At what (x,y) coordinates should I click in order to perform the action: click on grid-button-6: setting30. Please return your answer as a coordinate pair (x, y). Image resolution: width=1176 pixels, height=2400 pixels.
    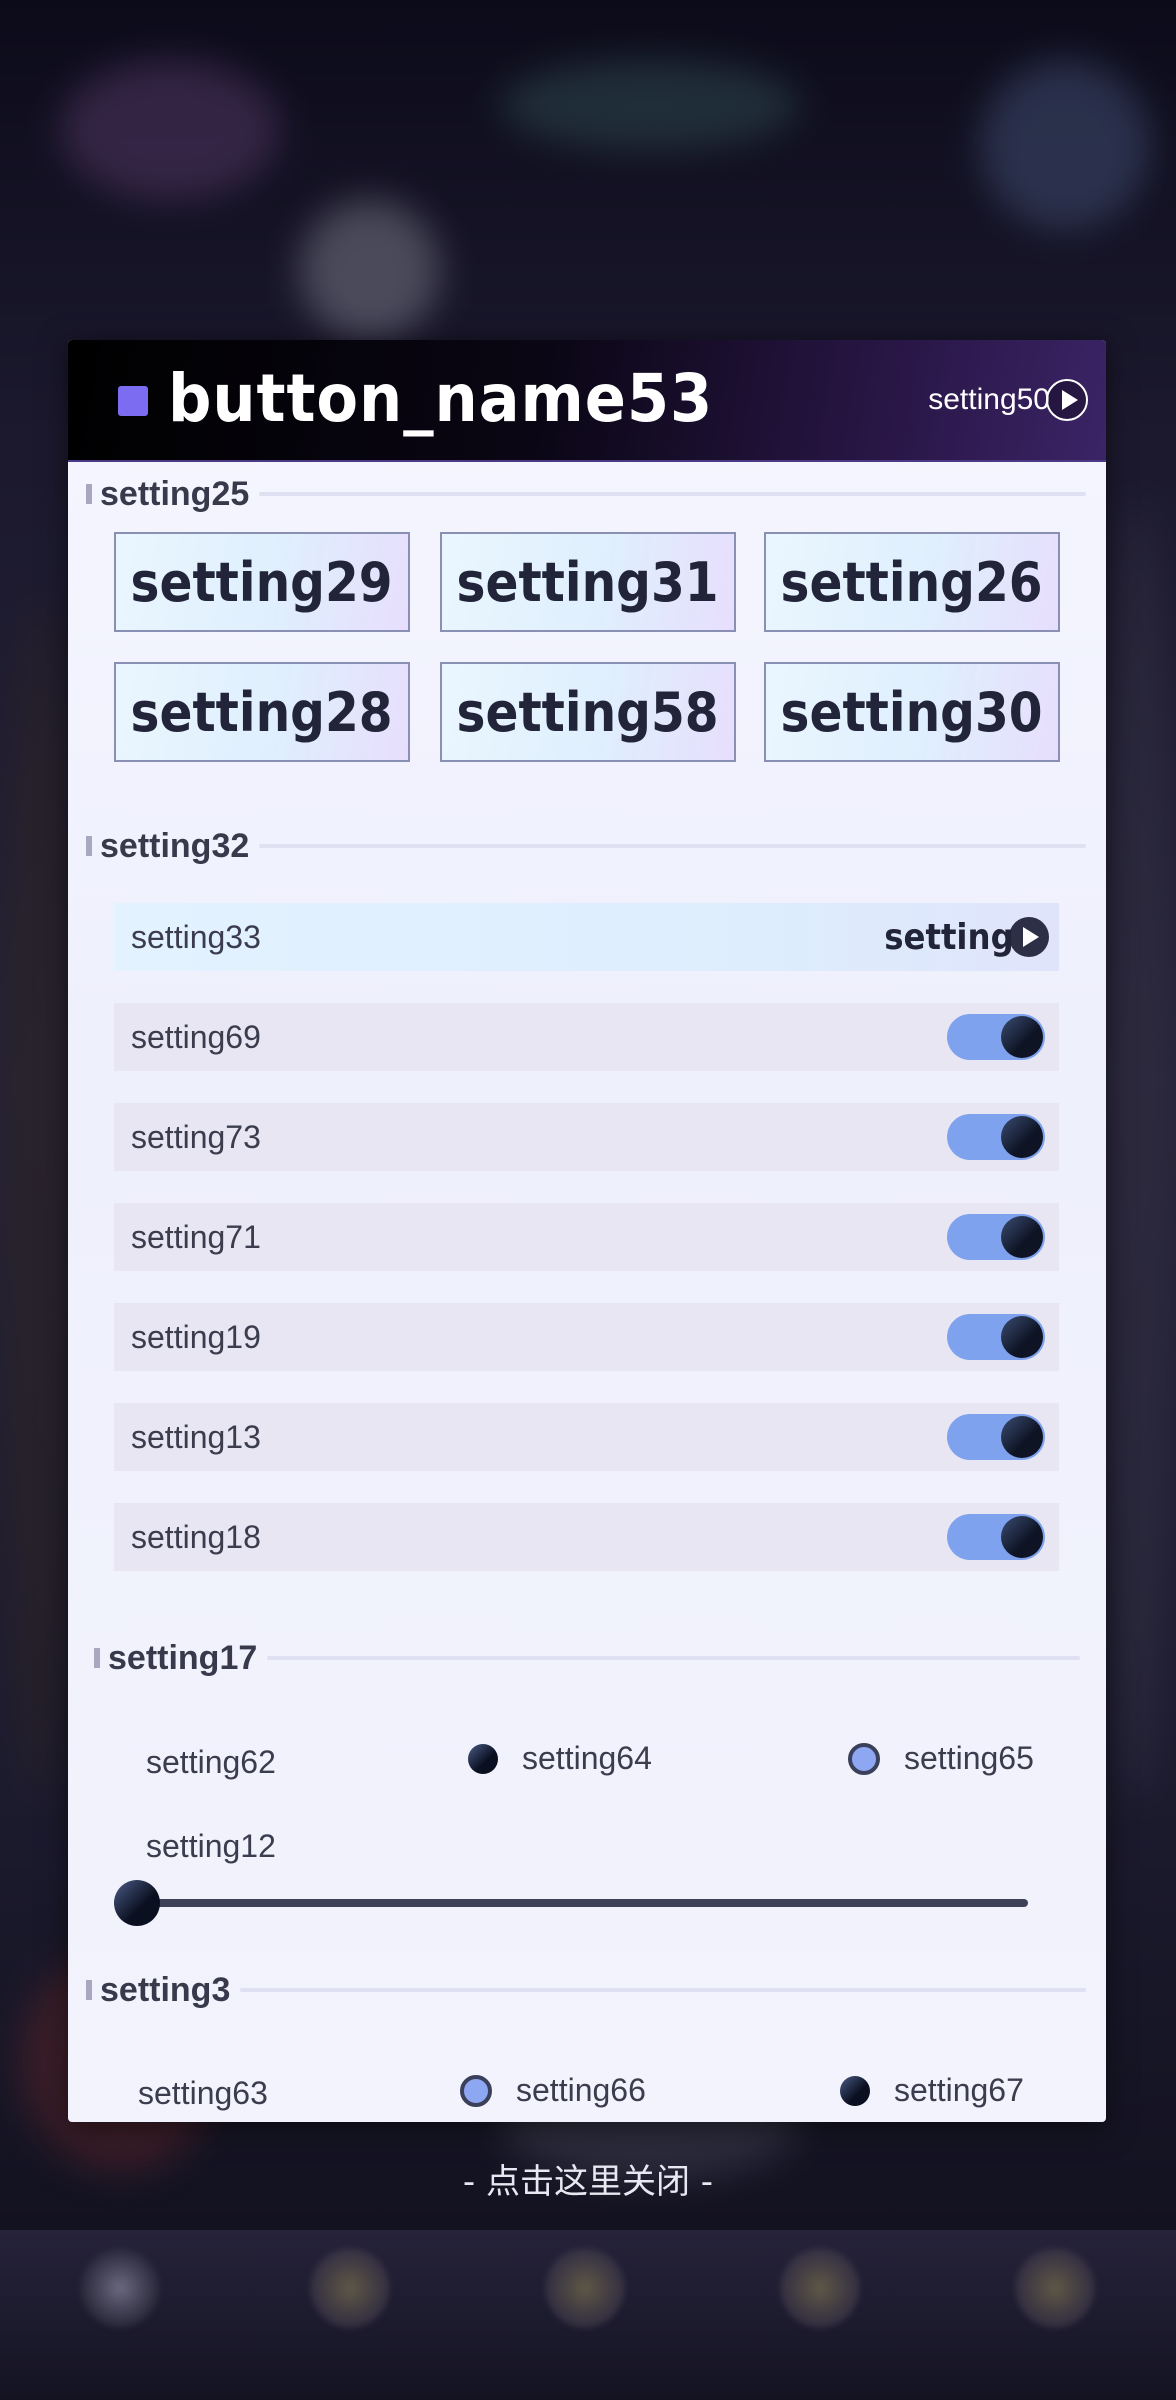
    Looking at the image, I should click on (912, 712).